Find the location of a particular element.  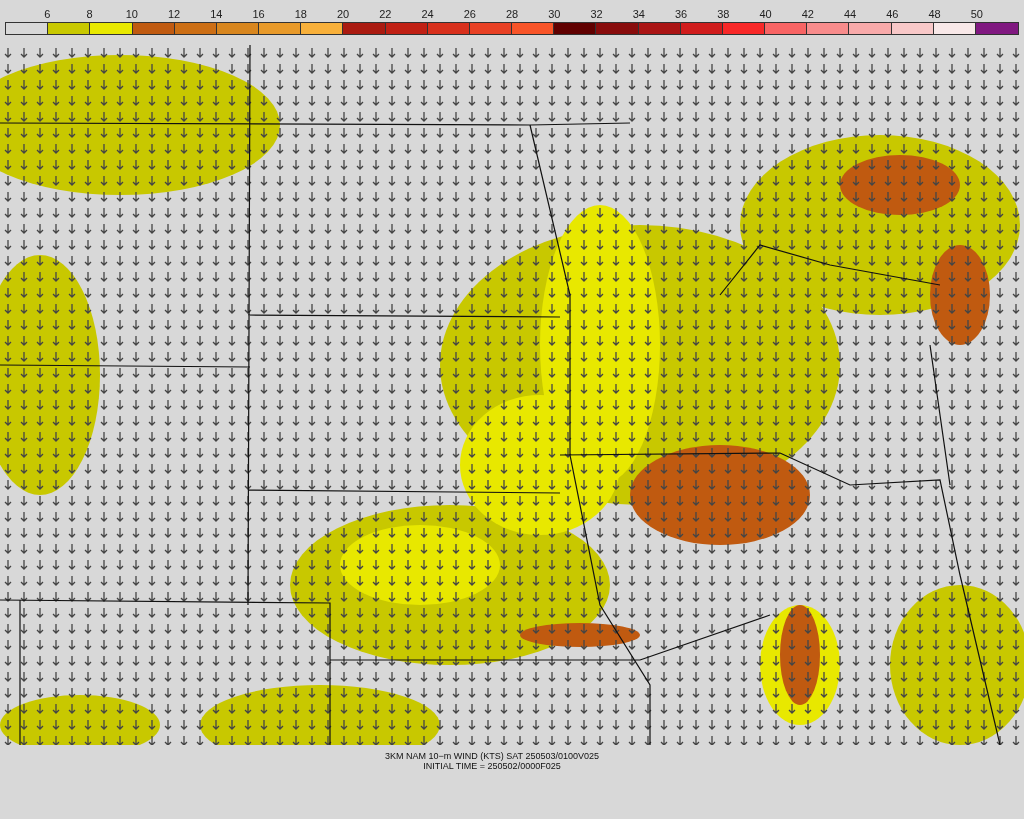

legend-label: 36 is located at coordinates (681, 14).